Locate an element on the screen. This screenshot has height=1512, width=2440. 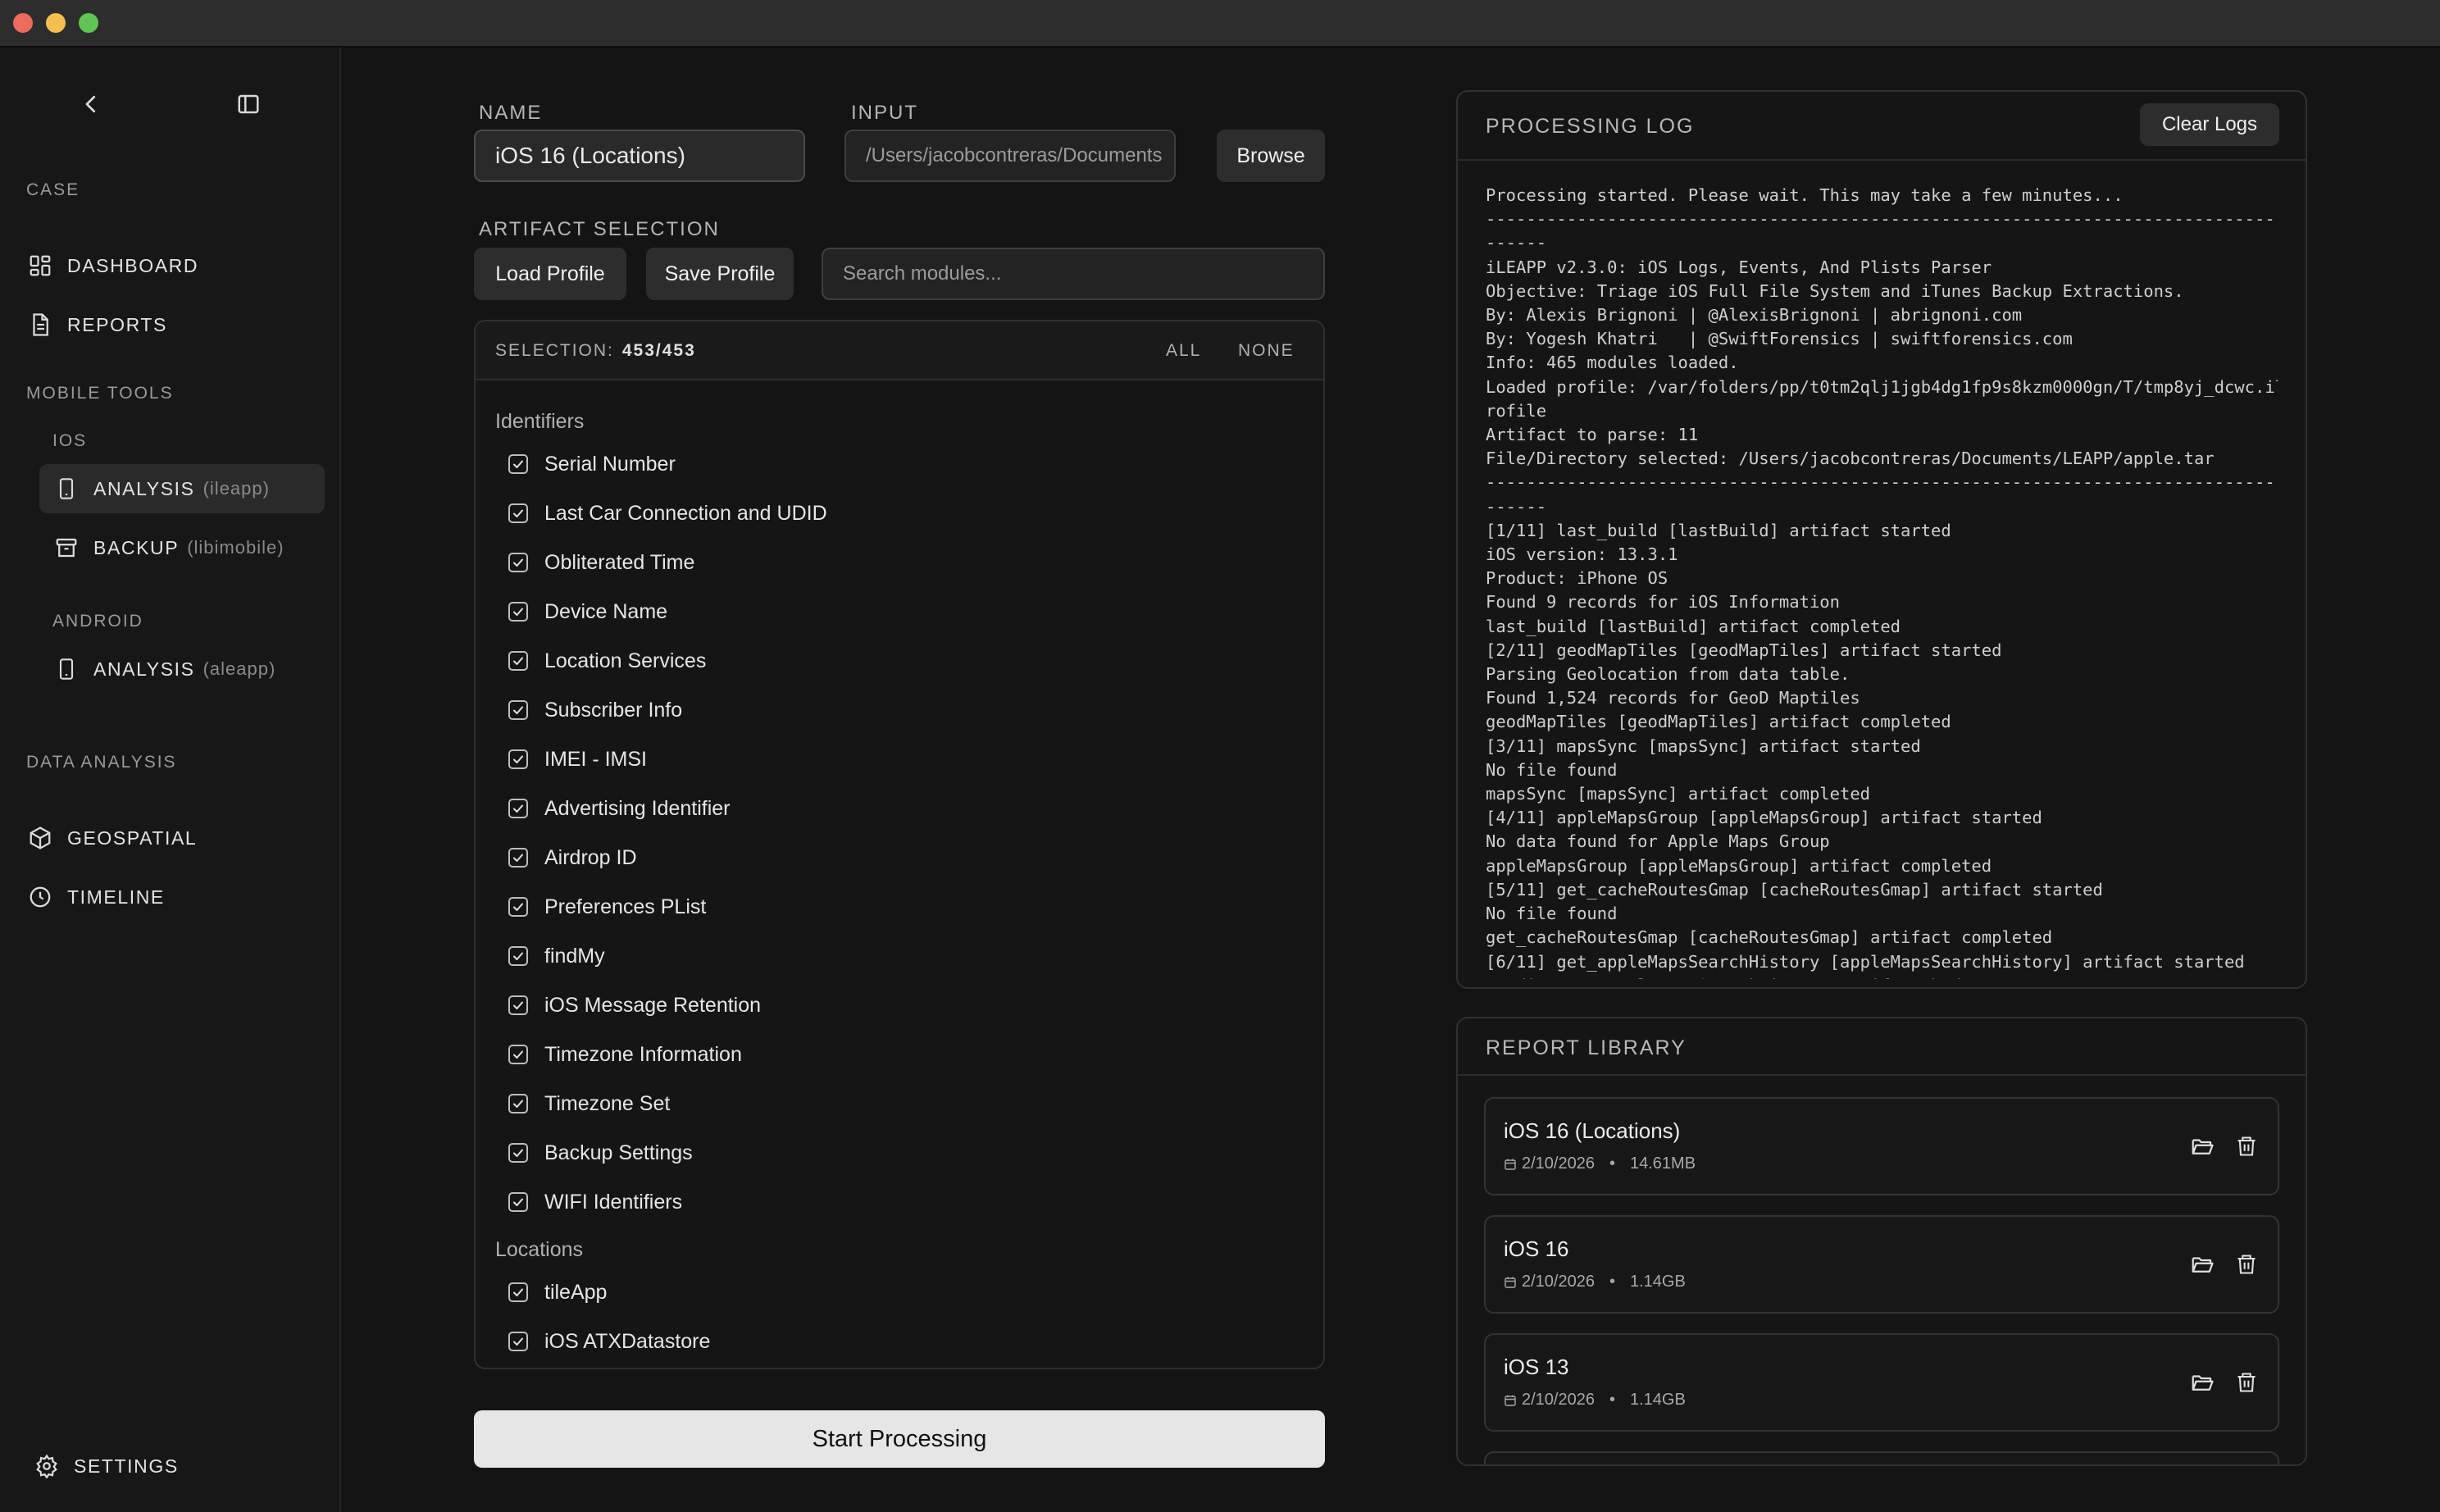
report-library-title: REPORT LIBRARY is located at coordinates (1586, 1047).